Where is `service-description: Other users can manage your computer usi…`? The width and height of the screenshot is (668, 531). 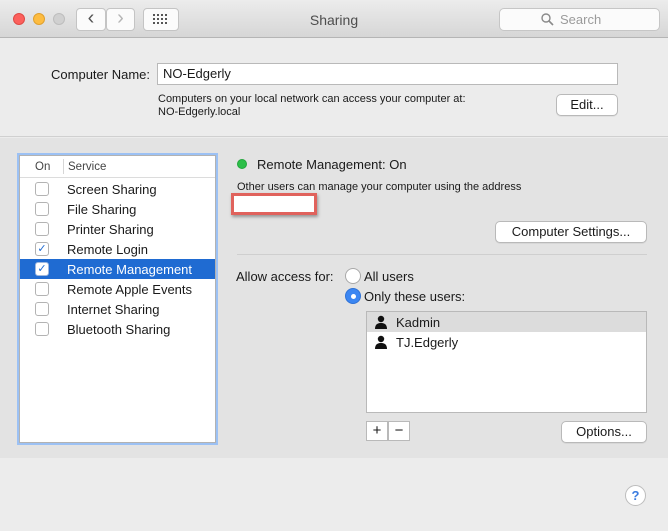
service-description: Other users can manage your computer usi… is located at coordinates (379, 187).